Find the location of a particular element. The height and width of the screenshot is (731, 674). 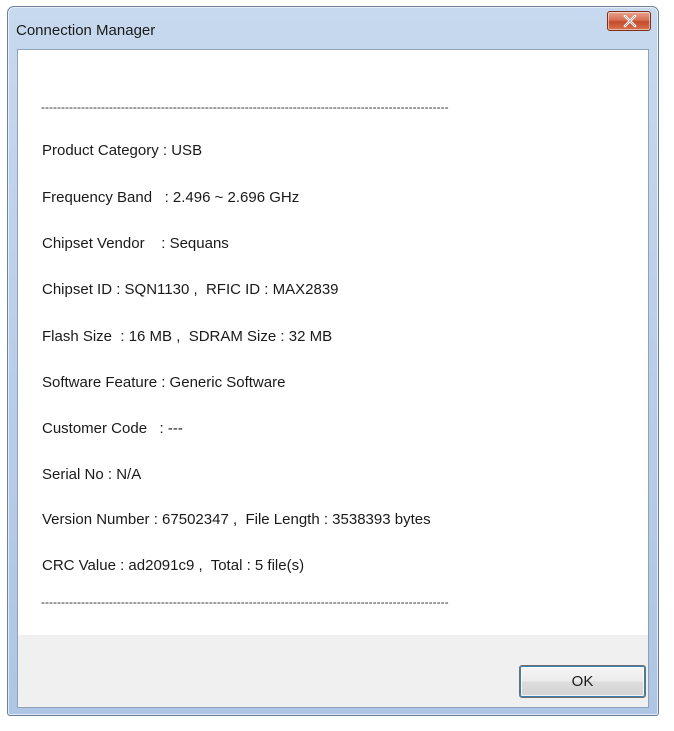

serial-no-text: Serial No : N/A is located at coordinates (92, 474).